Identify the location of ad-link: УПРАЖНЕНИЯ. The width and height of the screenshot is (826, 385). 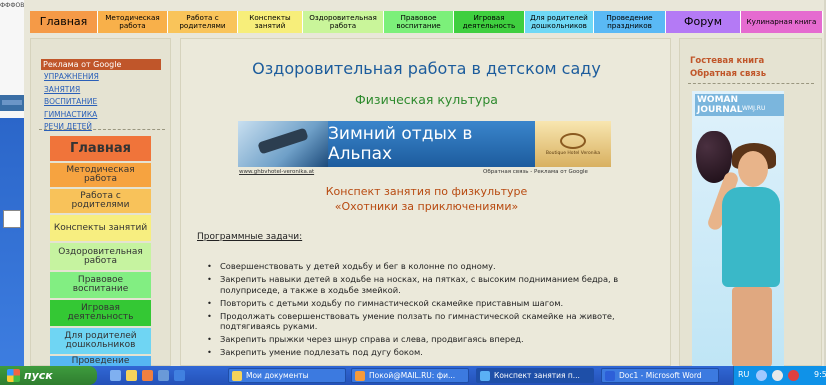
(71, 77).